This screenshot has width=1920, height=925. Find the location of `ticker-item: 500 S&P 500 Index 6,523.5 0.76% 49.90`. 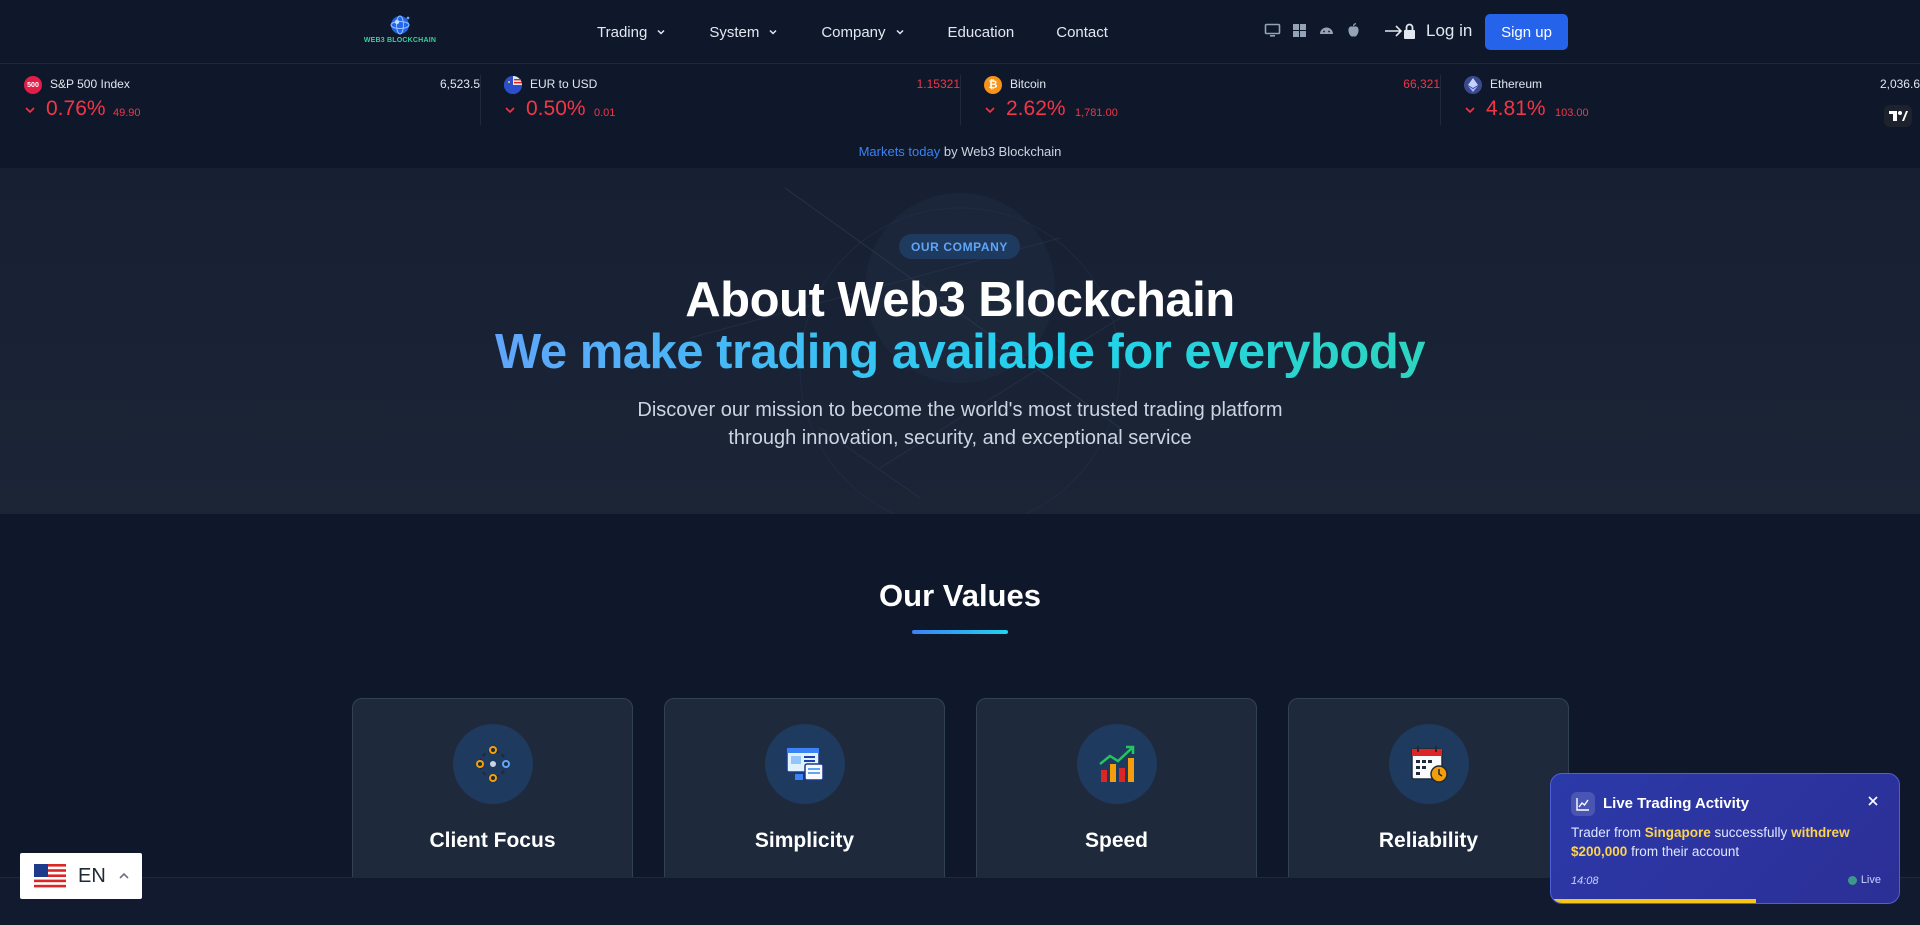

ticker-item: 500 S&P 500 Index 6,523.5 0.76% 49.90 is located at coordinates (252, 100).